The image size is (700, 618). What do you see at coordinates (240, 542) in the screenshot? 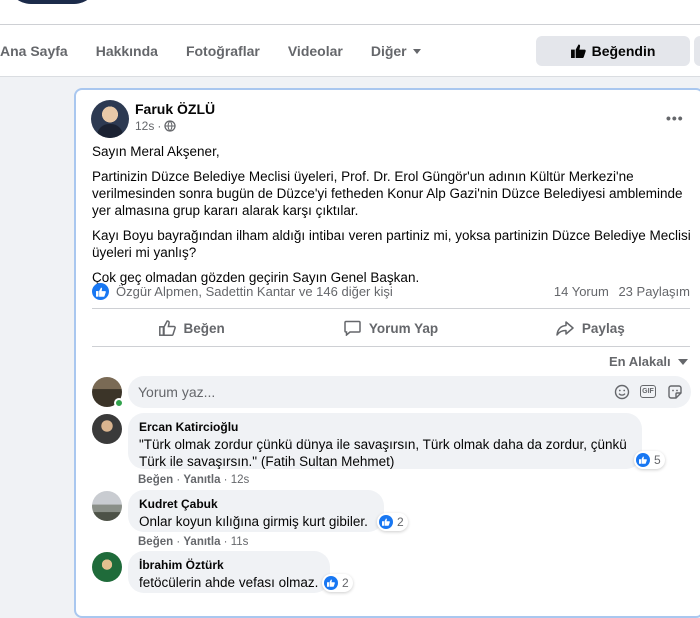
I see `comment-time: 11s` at bounding box center [240, 542].